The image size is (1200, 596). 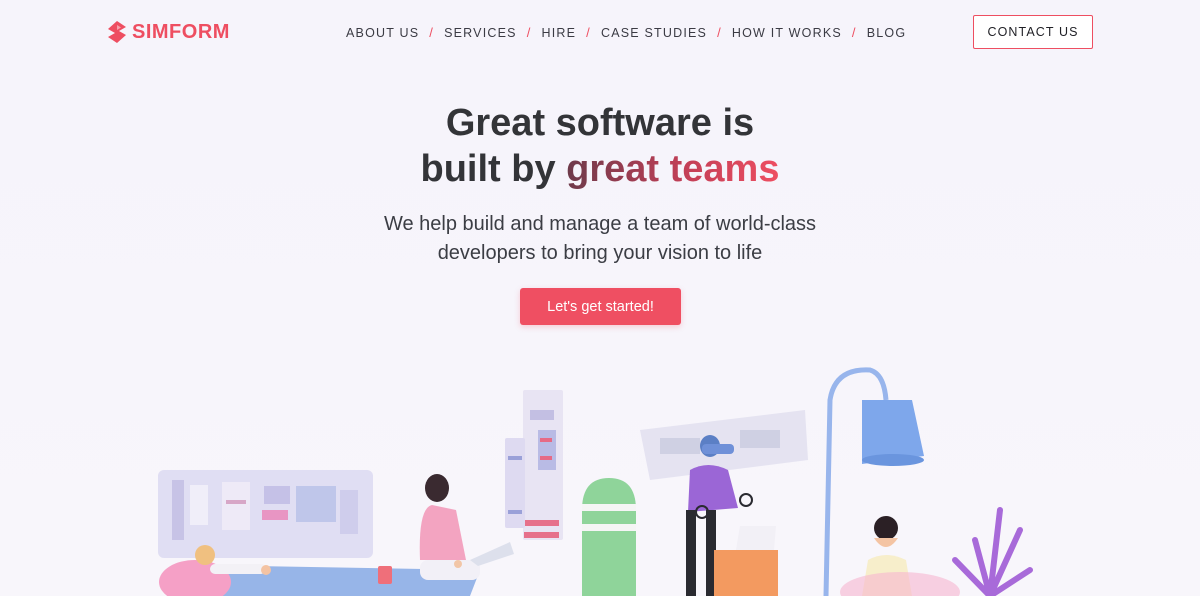 I want to click on hero-title-line1: Great software is, so click(x=600, y=123).